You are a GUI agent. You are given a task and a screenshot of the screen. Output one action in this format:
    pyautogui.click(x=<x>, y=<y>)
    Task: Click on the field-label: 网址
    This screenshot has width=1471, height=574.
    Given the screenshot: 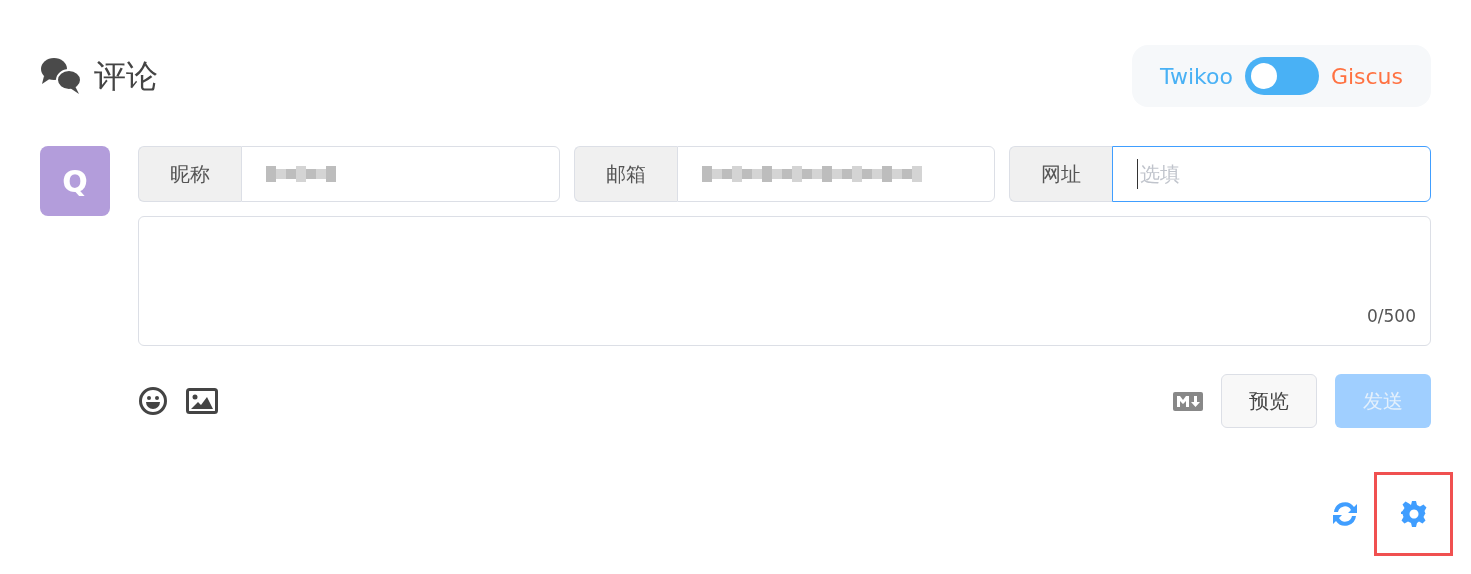 What is the action you would take?
    pyautogui.click(x=1061, y=174)
    